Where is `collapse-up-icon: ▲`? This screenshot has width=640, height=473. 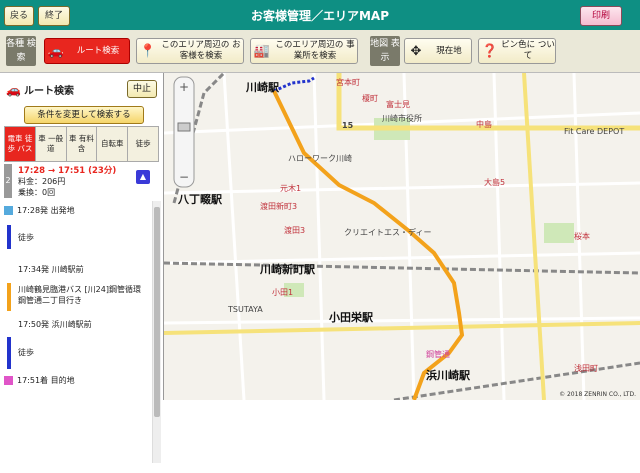 collapse-up-icon: ▲ is located at coordinates (143, 177).